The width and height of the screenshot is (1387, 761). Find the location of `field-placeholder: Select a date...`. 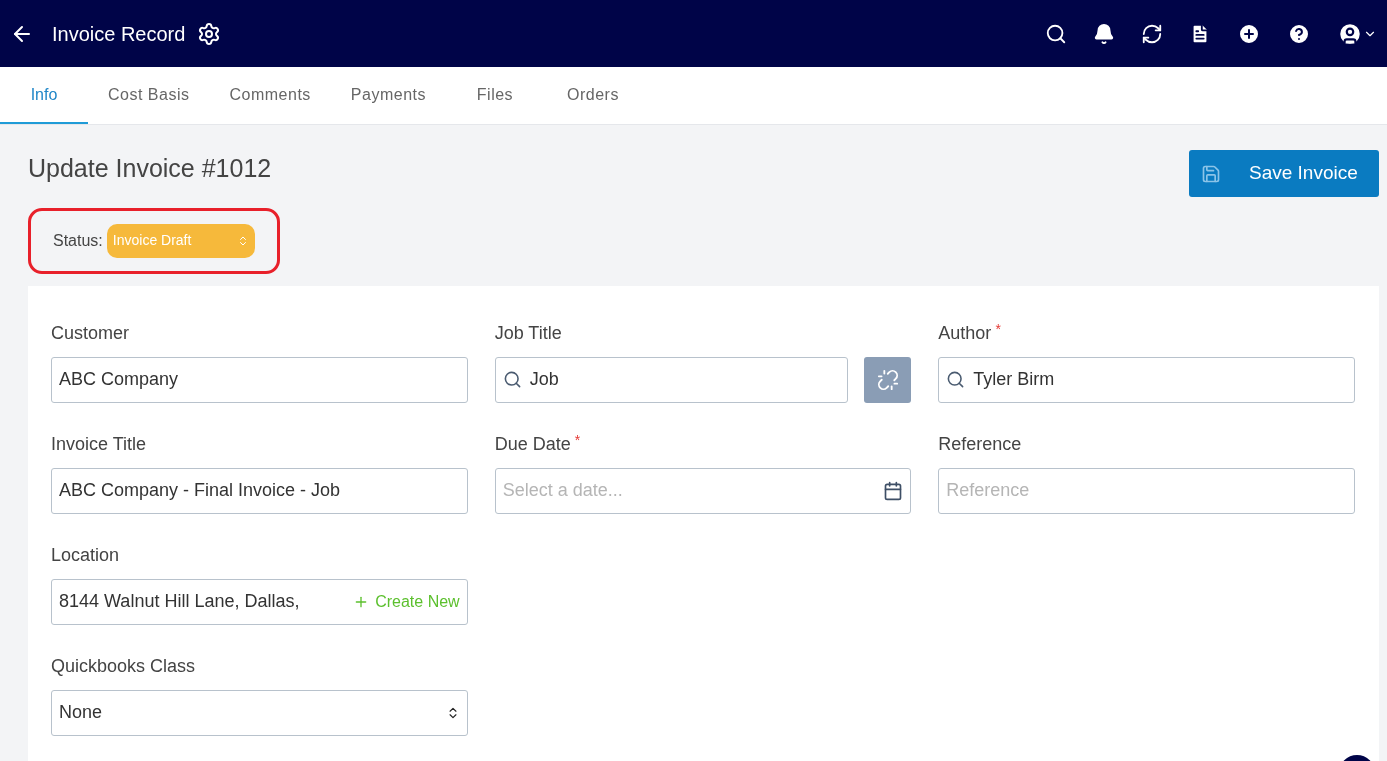

field-placeholder: Select a date... is located at coordinates (562, 490).